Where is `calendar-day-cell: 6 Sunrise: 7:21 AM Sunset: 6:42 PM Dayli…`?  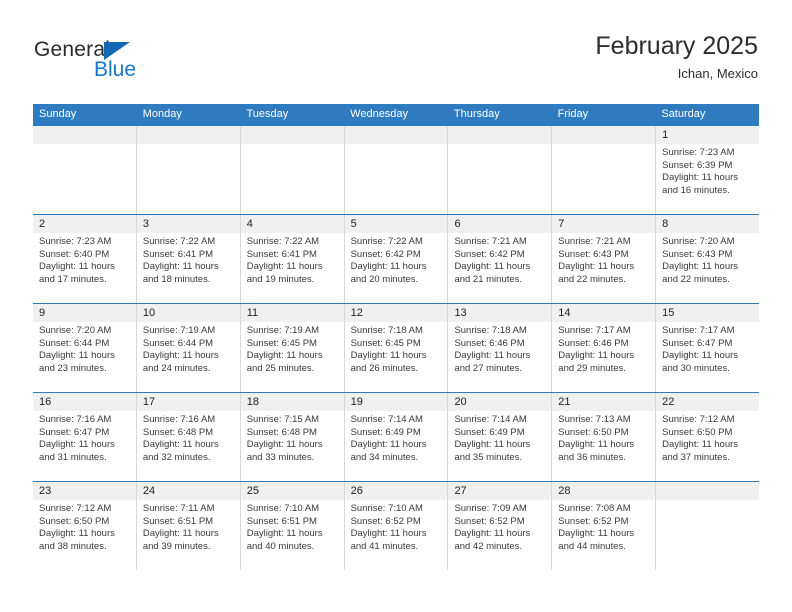
calendar-day-cell: 6 Sunrise: 7:21 AM Sunset: 6:42 PM Dayli… is located at coordinates (500, 259).